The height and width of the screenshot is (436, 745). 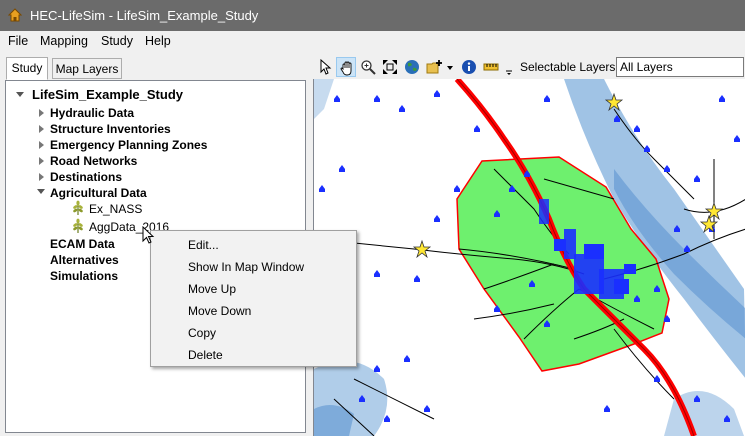 What do you see at coordinates (148, 235) in the screenshot?
I see `mouse-cursor-icon` at bounding box center [148, 235].